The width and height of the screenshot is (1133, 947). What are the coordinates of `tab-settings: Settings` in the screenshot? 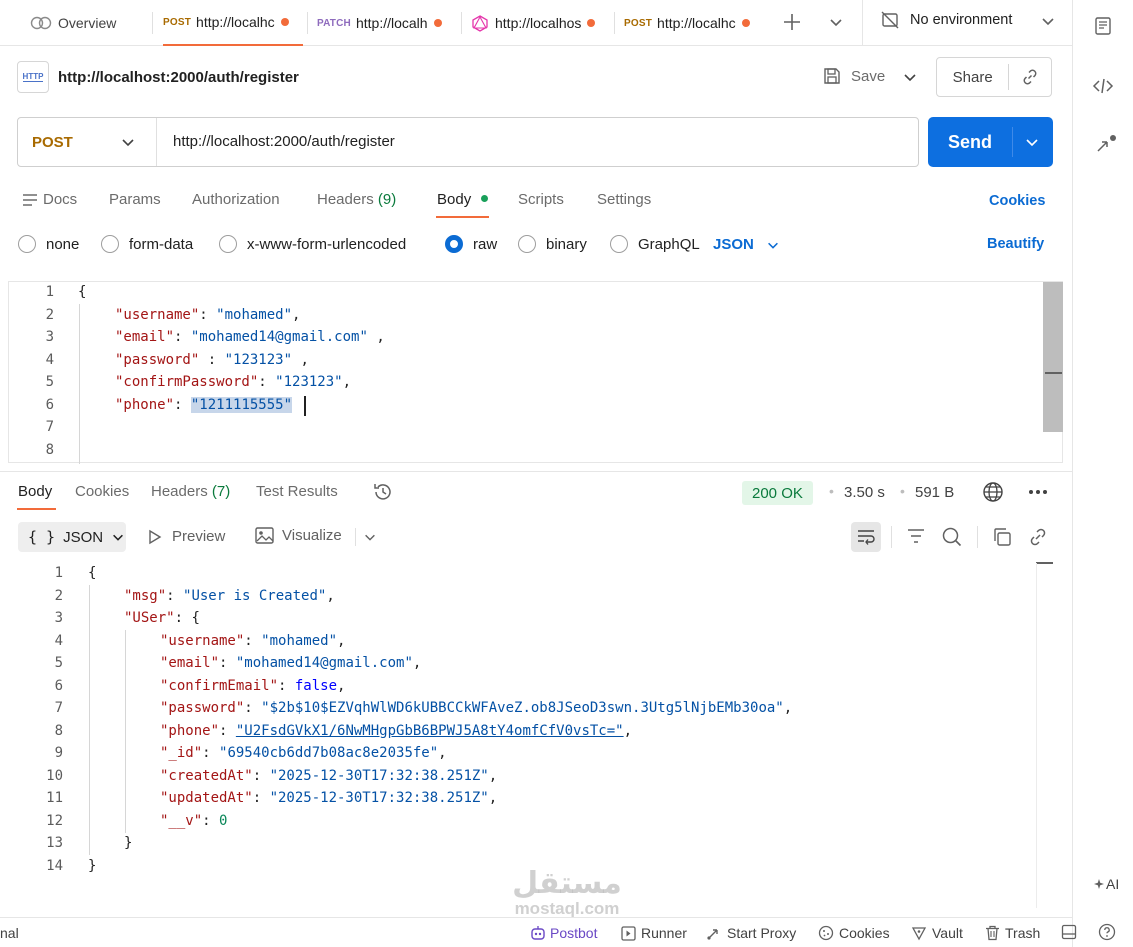 It's located at (624, 199).